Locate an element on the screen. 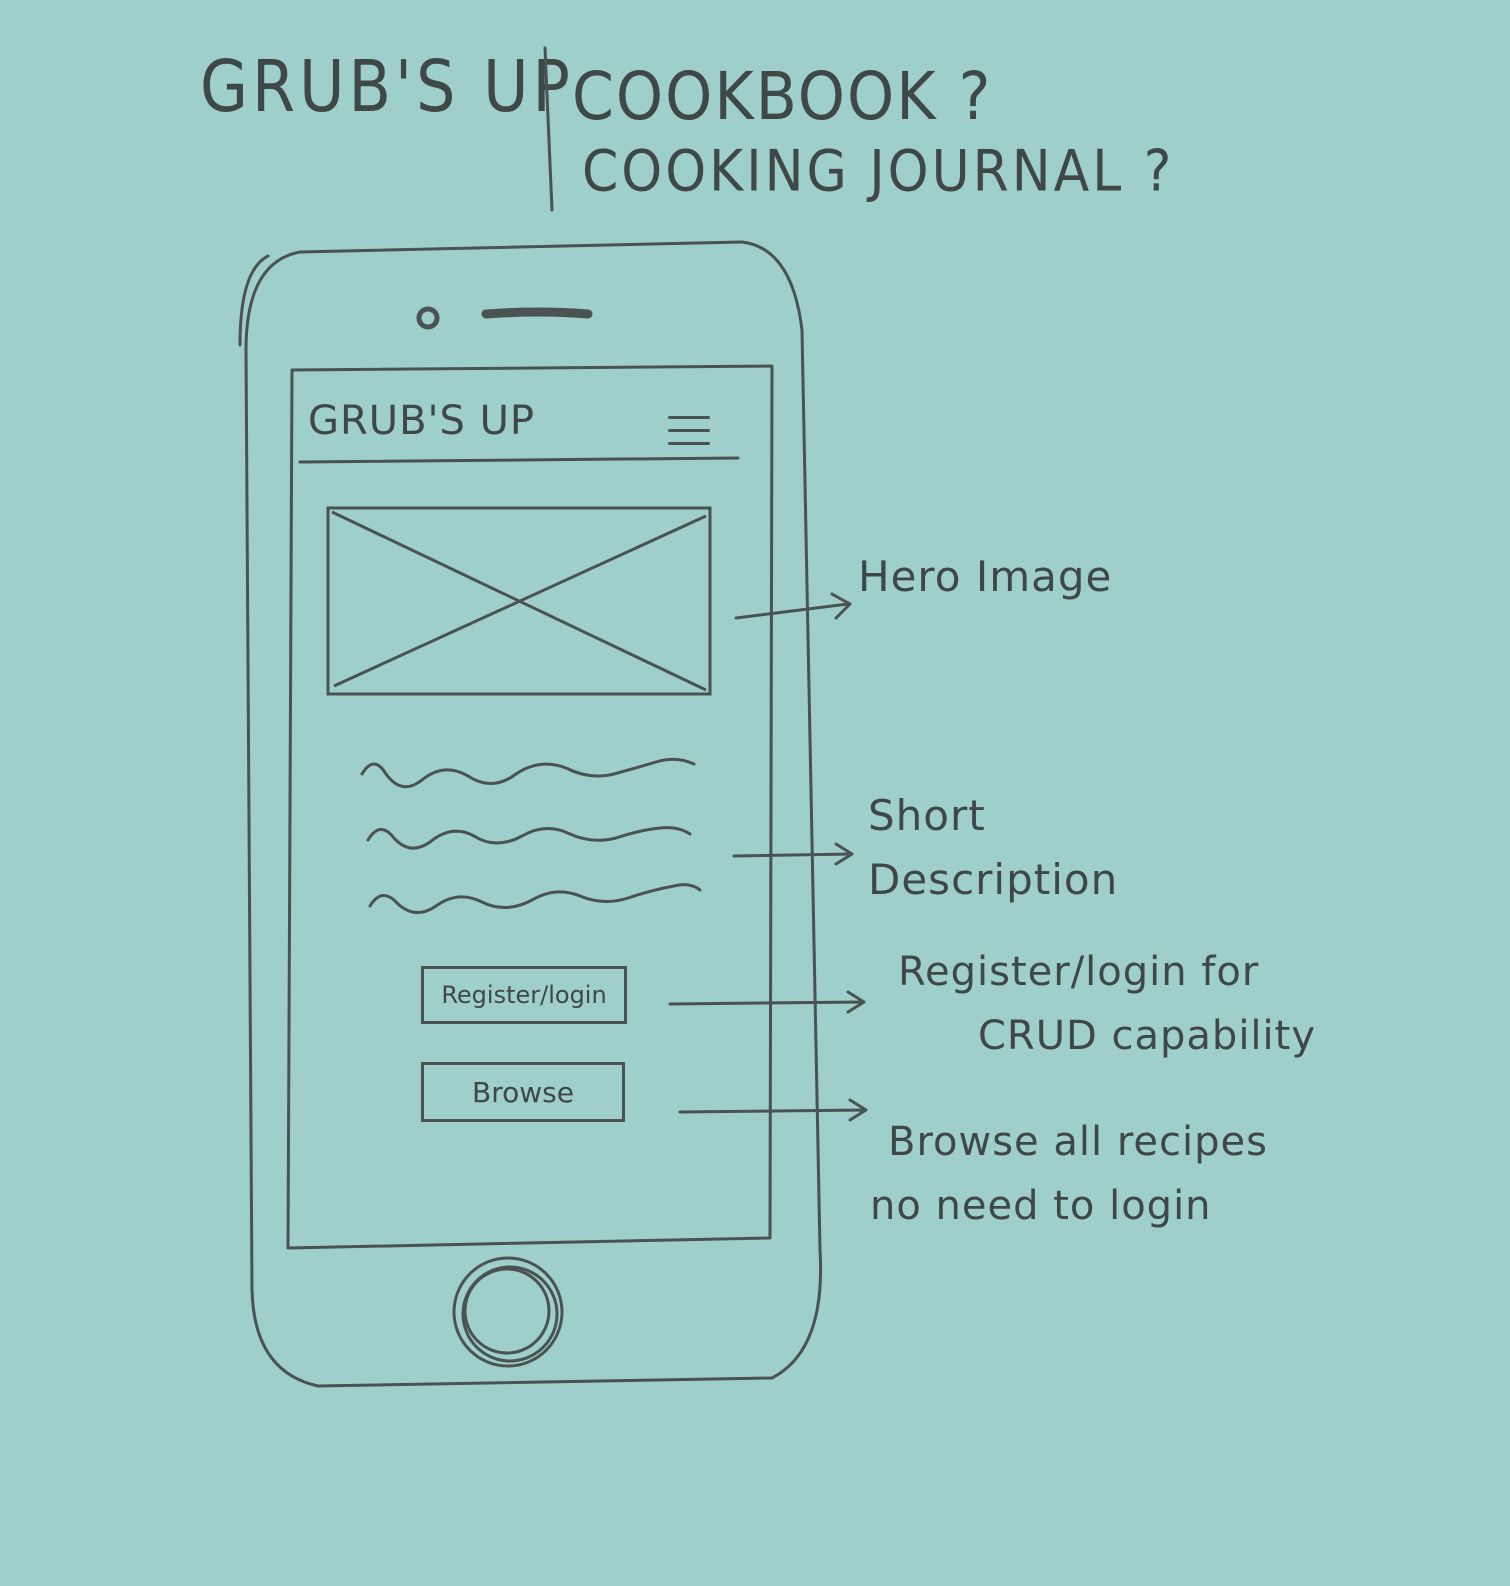 The height and width of the screenshot is (1586, 1510). annotation-browse: Browse all recipes no need to login is located at coordinates (1069, 1174).